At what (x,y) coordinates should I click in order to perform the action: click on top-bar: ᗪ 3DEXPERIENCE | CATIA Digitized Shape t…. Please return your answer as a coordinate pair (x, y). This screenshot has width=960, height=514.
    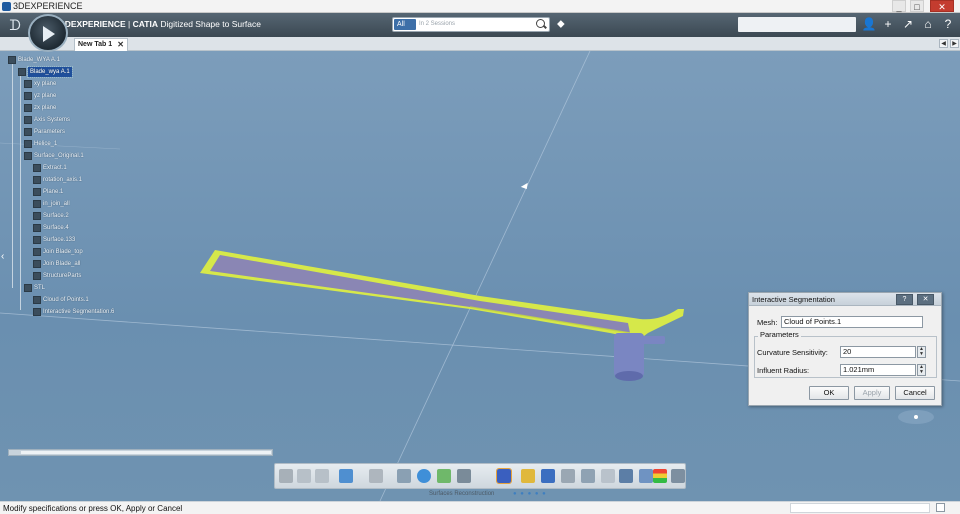
    Looking at the image, I should click on (480, 25).